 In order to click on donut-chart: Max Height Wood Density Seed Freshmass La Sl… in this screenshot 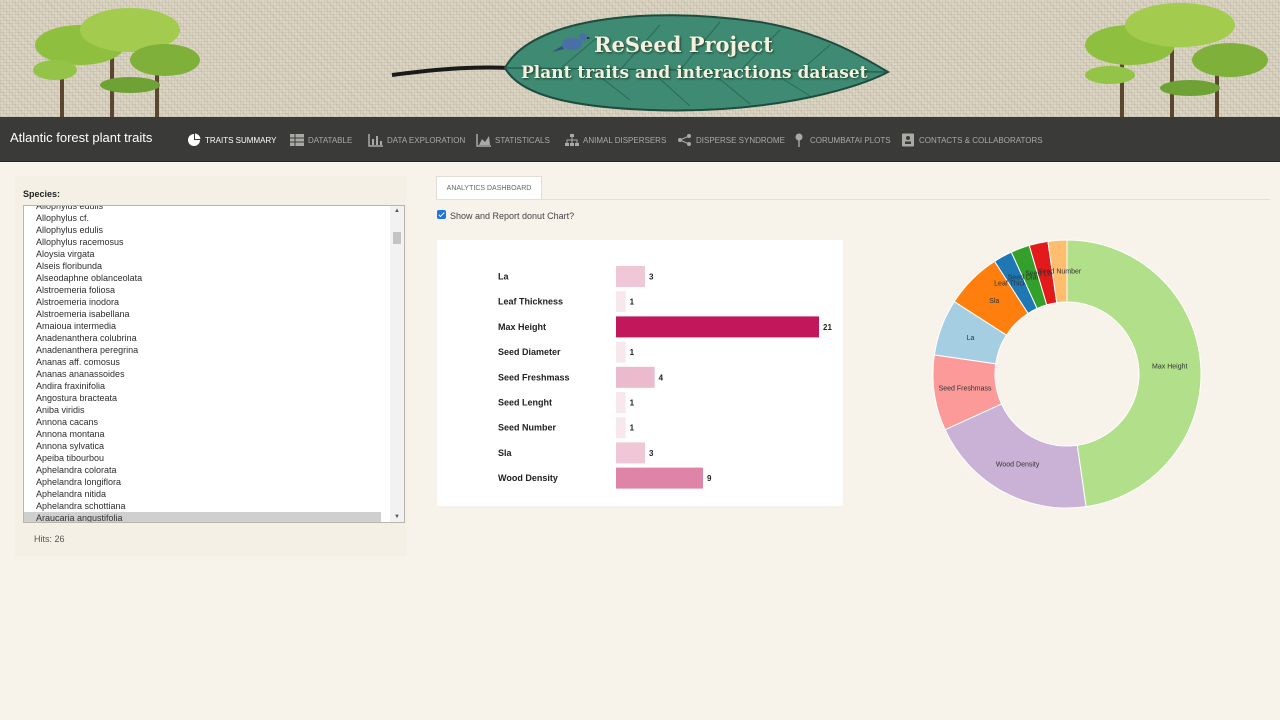, I will do `click(1067, 374)`.